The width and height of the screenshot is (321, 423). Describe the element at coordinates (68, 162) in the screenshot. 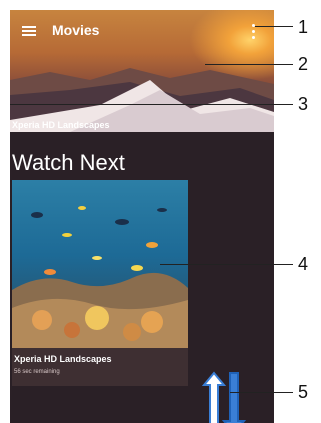

I see `section-title: Watch Next` at that location.